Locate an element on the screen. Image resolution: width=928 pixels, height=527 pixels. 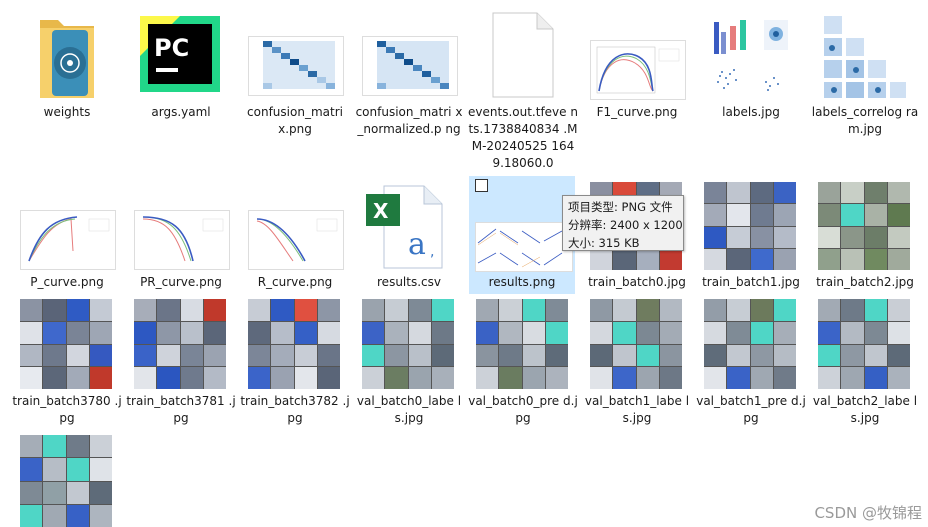
file-label: confusion_matri x_normalized.p ng is located at coordinates (409, 120).